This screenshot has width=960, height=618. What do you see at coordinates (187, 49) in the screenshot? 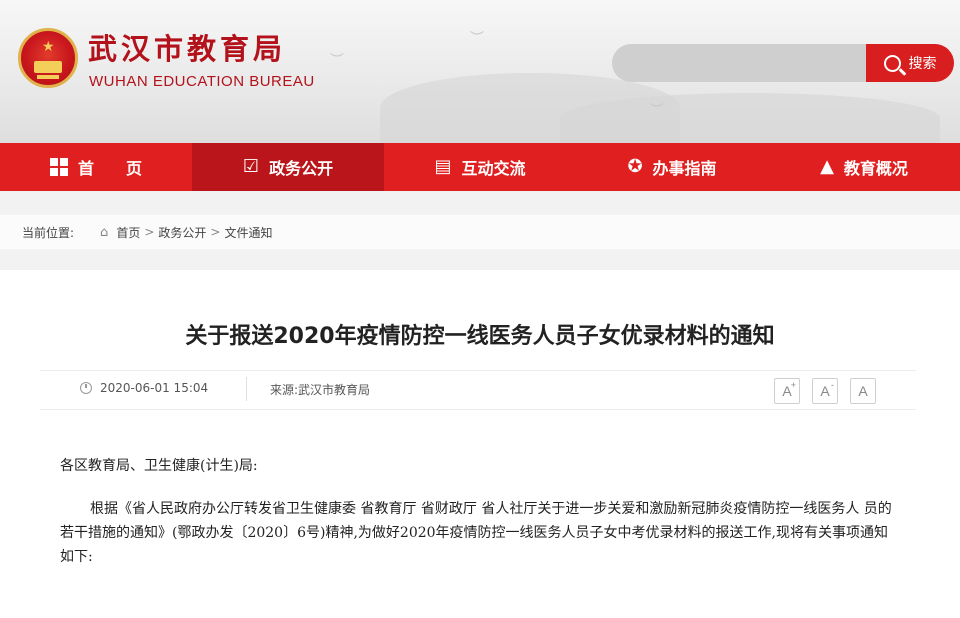
I see `site-title: 武汉市教育局` at bounding box center [187, 49].